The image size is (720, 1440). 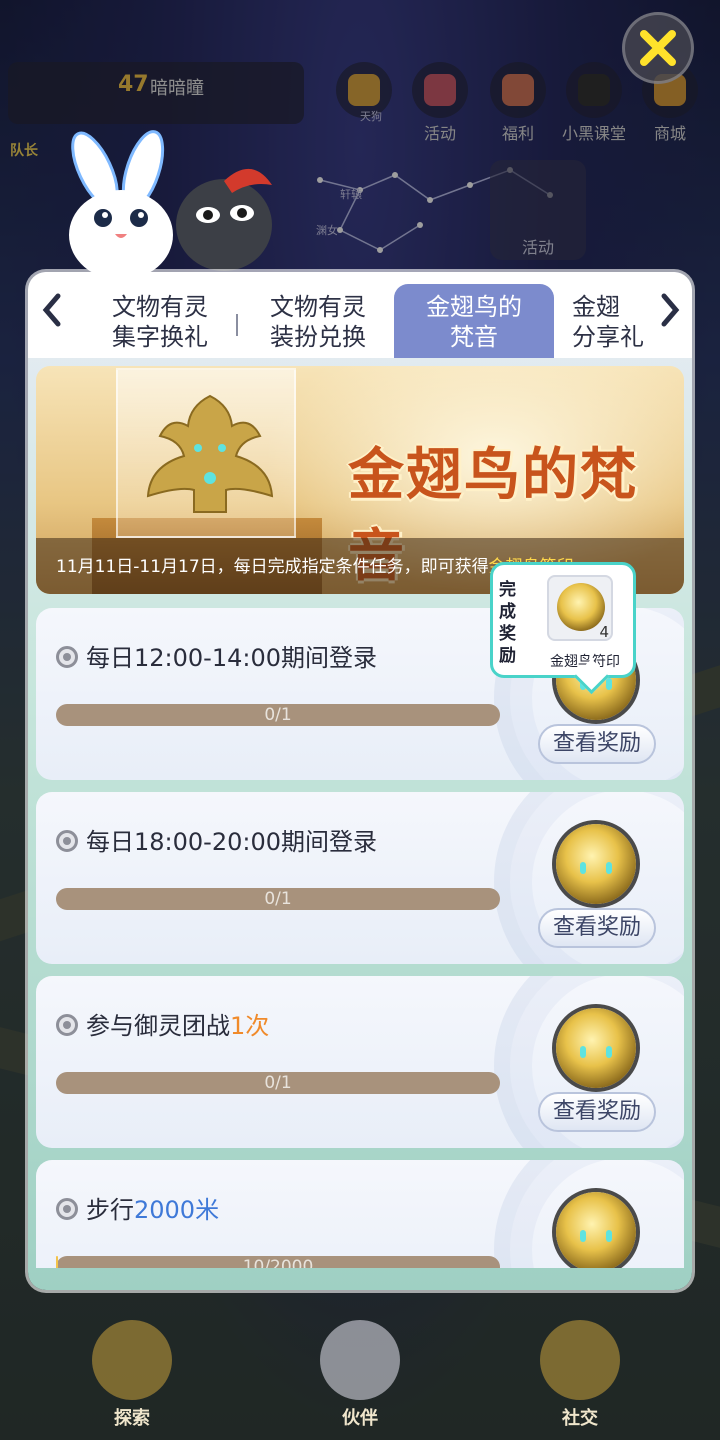 I want to click on golden-bird-statue, so click(x=210, y=453).